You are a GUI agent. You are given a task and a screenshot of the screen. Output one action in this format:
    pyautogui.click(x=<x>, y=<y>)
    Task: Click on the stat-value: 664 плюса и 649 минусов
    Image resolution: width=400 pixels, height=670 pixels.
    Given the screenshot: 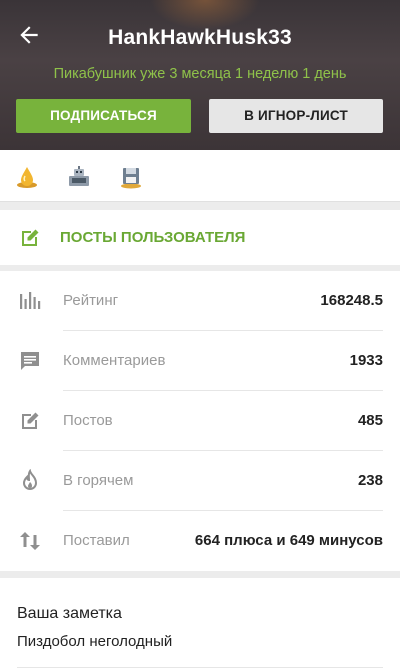 What is the action you would take?
    pyautogui.click(x=288, y=540)
    